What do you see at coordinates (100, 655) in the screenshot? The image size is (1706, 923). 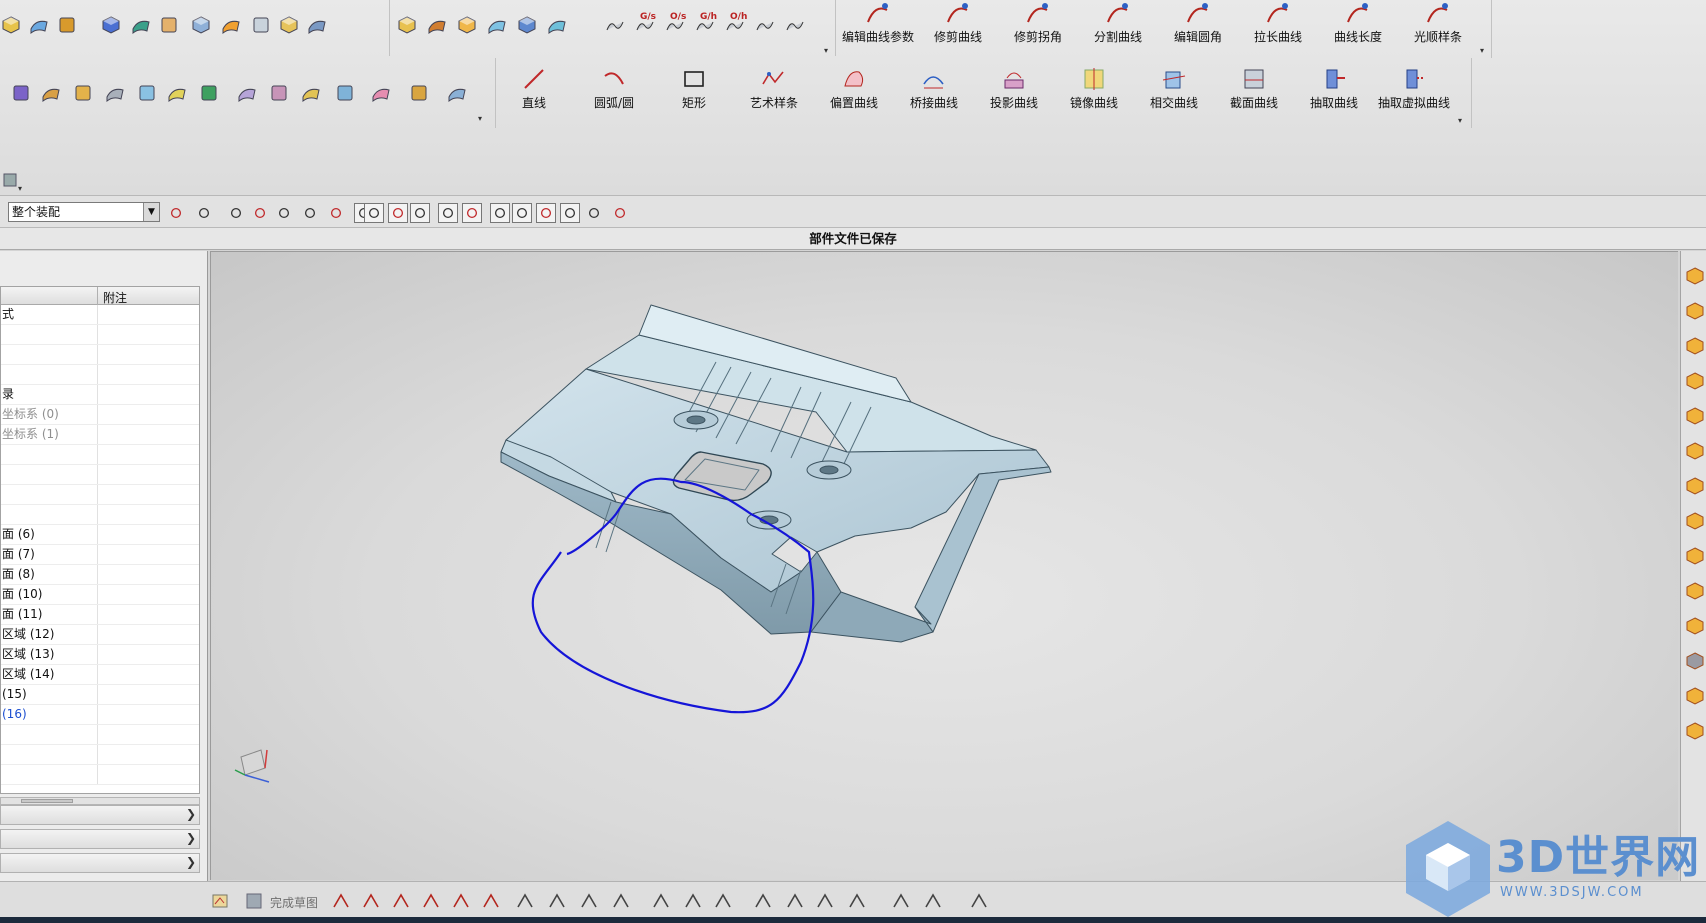 I see `table-row: 区域 (13)` at bounding box center [100, 655].